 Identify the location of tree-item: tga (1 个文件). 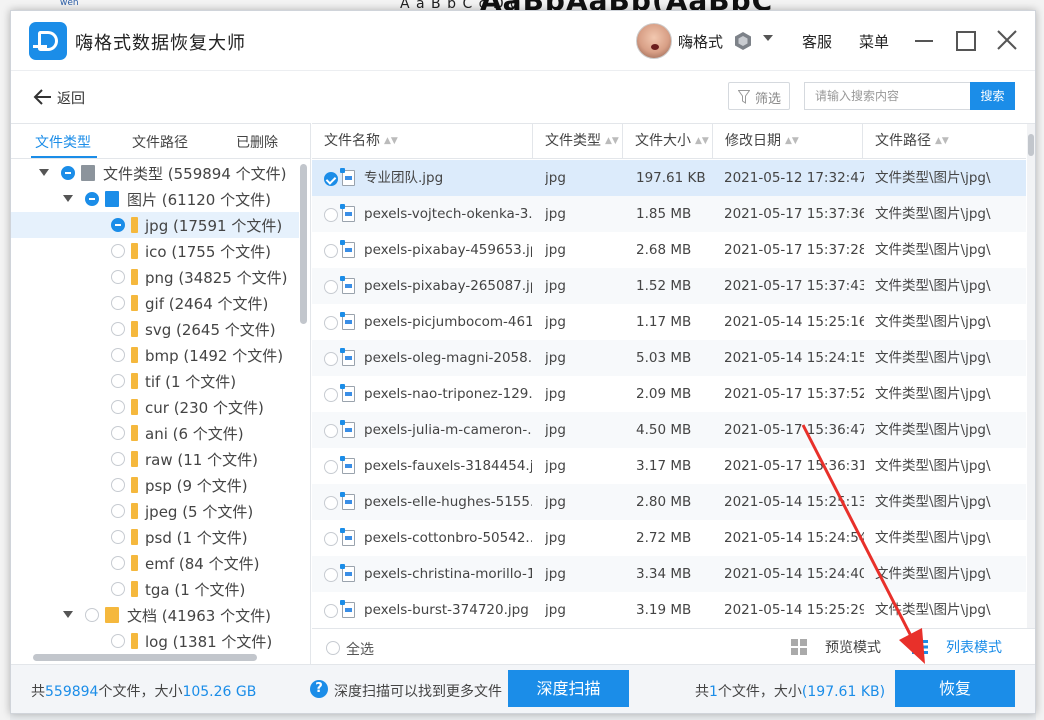
(155, 589).